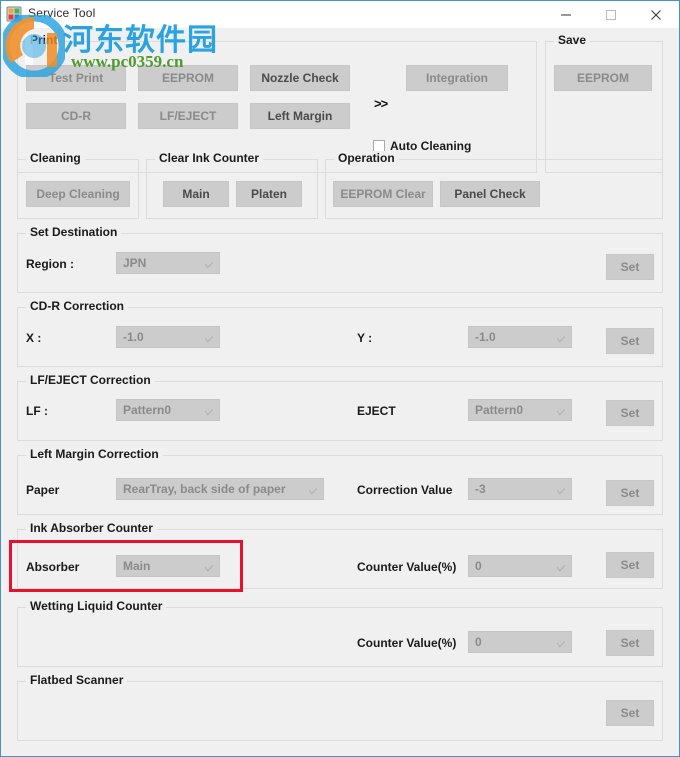 This screenshot has height=757, width=680. I want to click on lf-eject-correction-set-button: Set, so click(630, 413).